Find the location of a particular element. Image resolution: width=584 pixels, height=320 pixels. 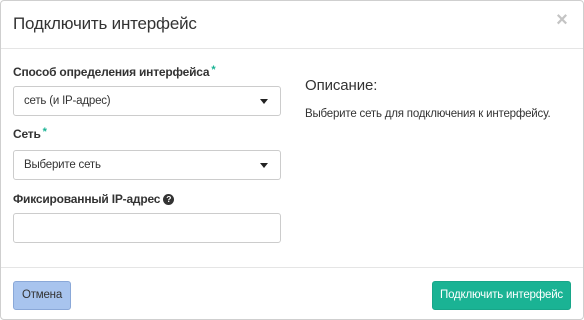

dialog-title: Подключить интерфейс is located at coordinates (105, 23).